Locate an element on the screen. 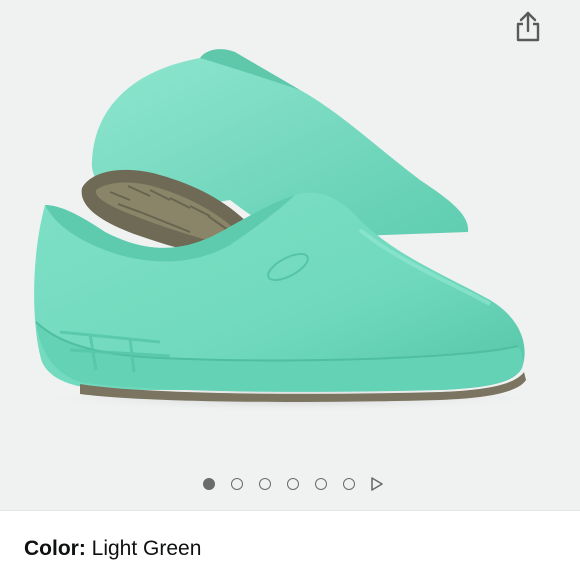 Image resolution: width=580 pixels, height=580 pixels. video-play-button is located at coordinates (377, 484).